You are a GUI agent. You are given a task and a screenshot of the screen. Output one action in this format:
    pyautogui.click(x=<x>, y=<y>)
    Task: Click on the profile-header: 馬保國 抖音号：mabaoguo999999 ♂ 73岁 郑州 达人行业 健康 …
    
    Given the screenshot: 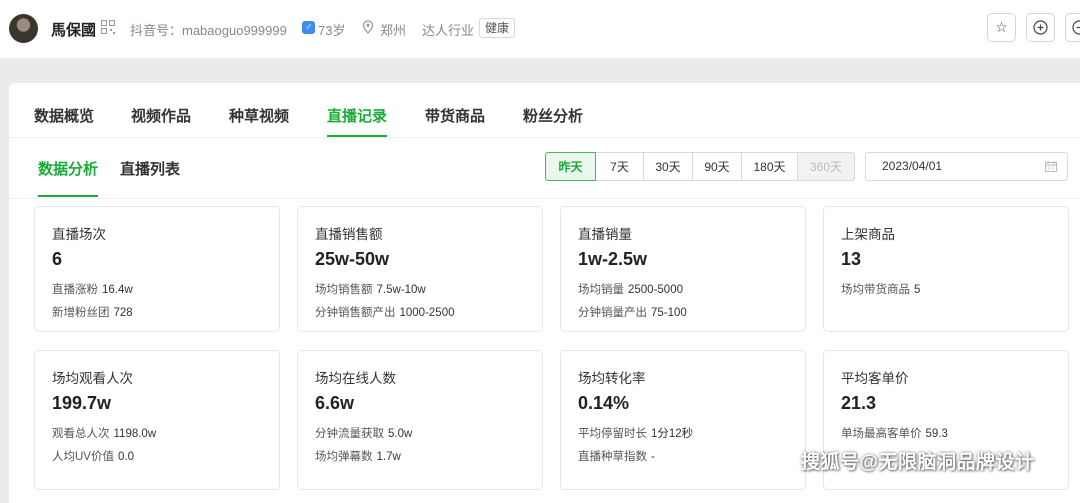 What is the action you would take?
    pyautogui.click(x=540, y=29)
    